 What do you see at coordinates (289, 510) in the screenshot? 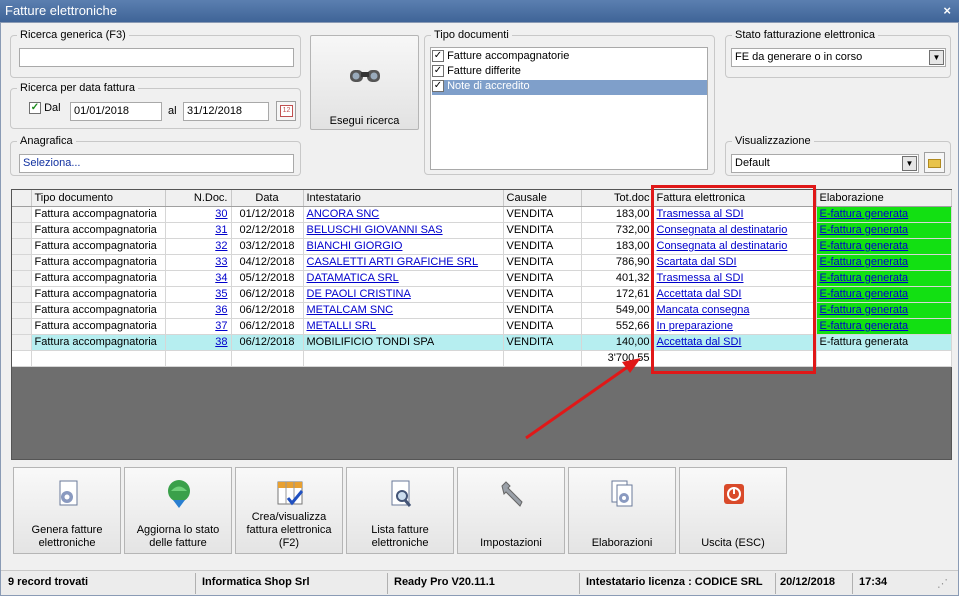
I see `create-view-einvoice-button: Crea/visualizza fattura elettronica (F2)` at bounding box center [289, 510].